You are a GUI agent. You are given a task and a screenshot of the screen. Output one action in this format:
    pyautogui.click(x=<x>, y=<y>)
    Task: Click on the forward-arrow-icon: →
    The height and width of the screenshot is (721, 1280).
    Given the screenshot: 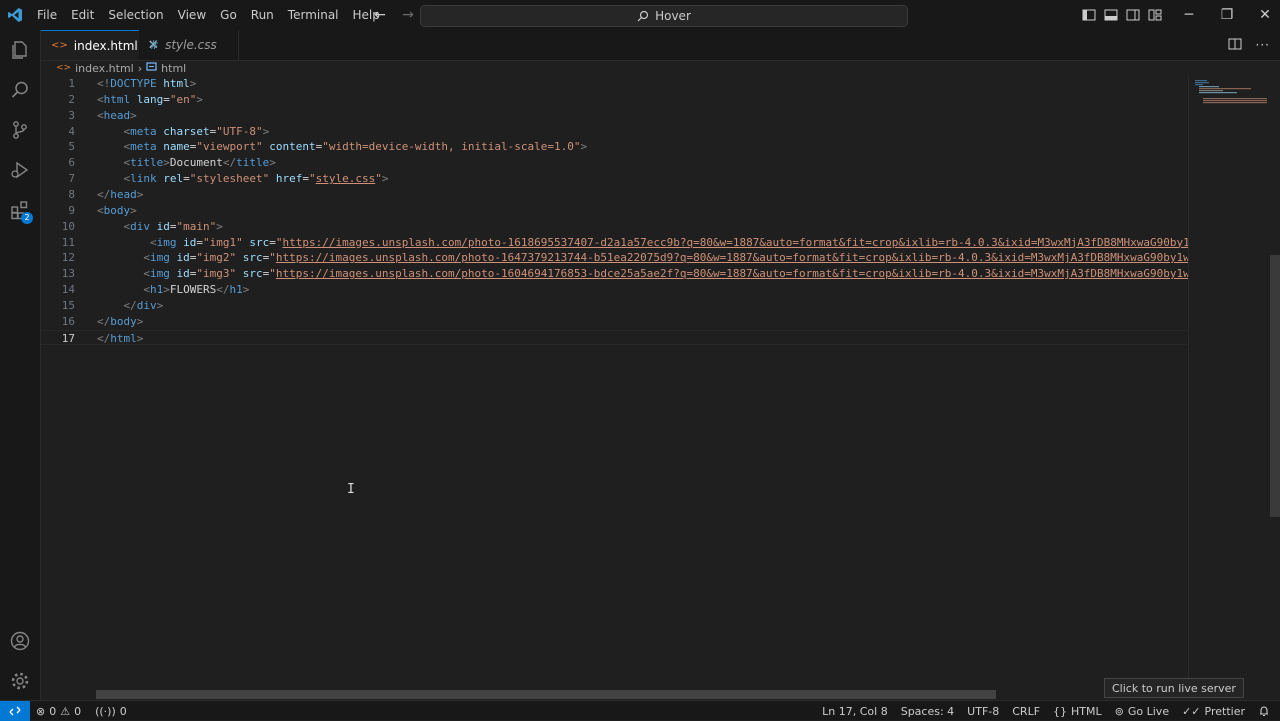 What is the action you would take?
    pyautogui.click(x=408, y=15)
    